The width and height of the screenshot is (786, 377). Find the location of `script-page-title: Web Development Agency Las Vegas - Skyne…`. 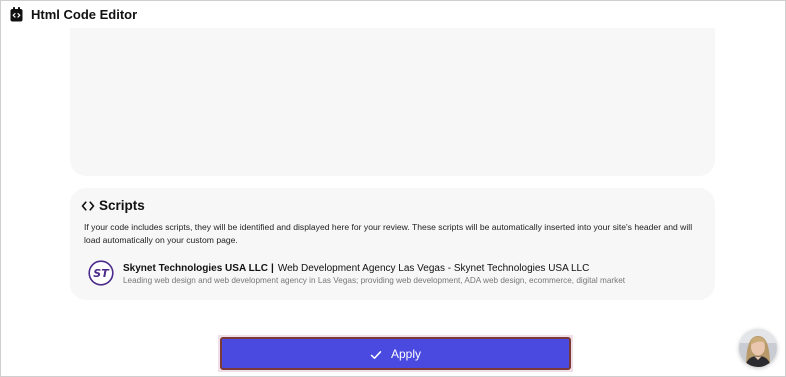

script-page-title: Web Development Agency Las Vegas - Skyne… is located at coordinates (433, 268).